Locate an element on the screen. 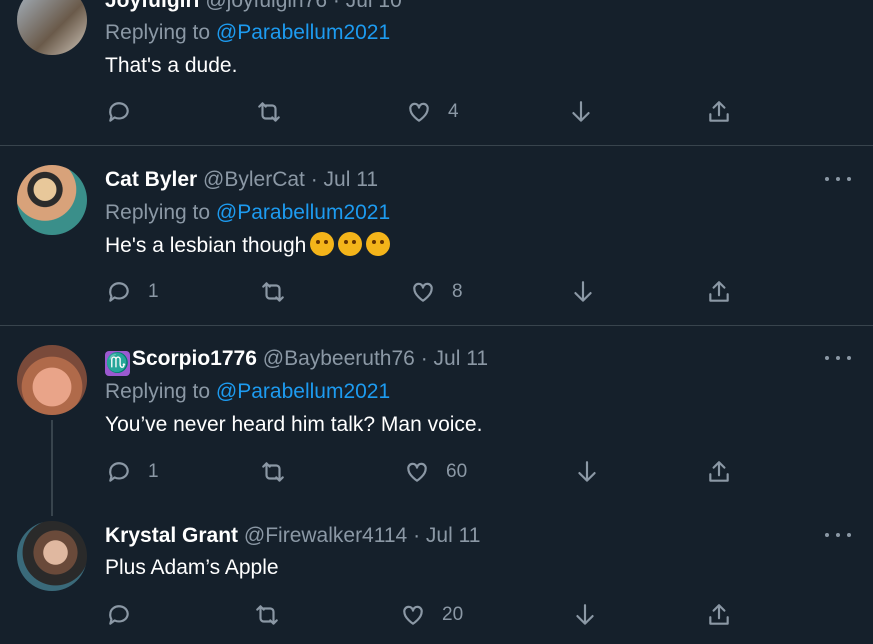 Image resolution: width=873 pixels, height=644 pixels. like-button: 60 is located at coordinates (435, 472).